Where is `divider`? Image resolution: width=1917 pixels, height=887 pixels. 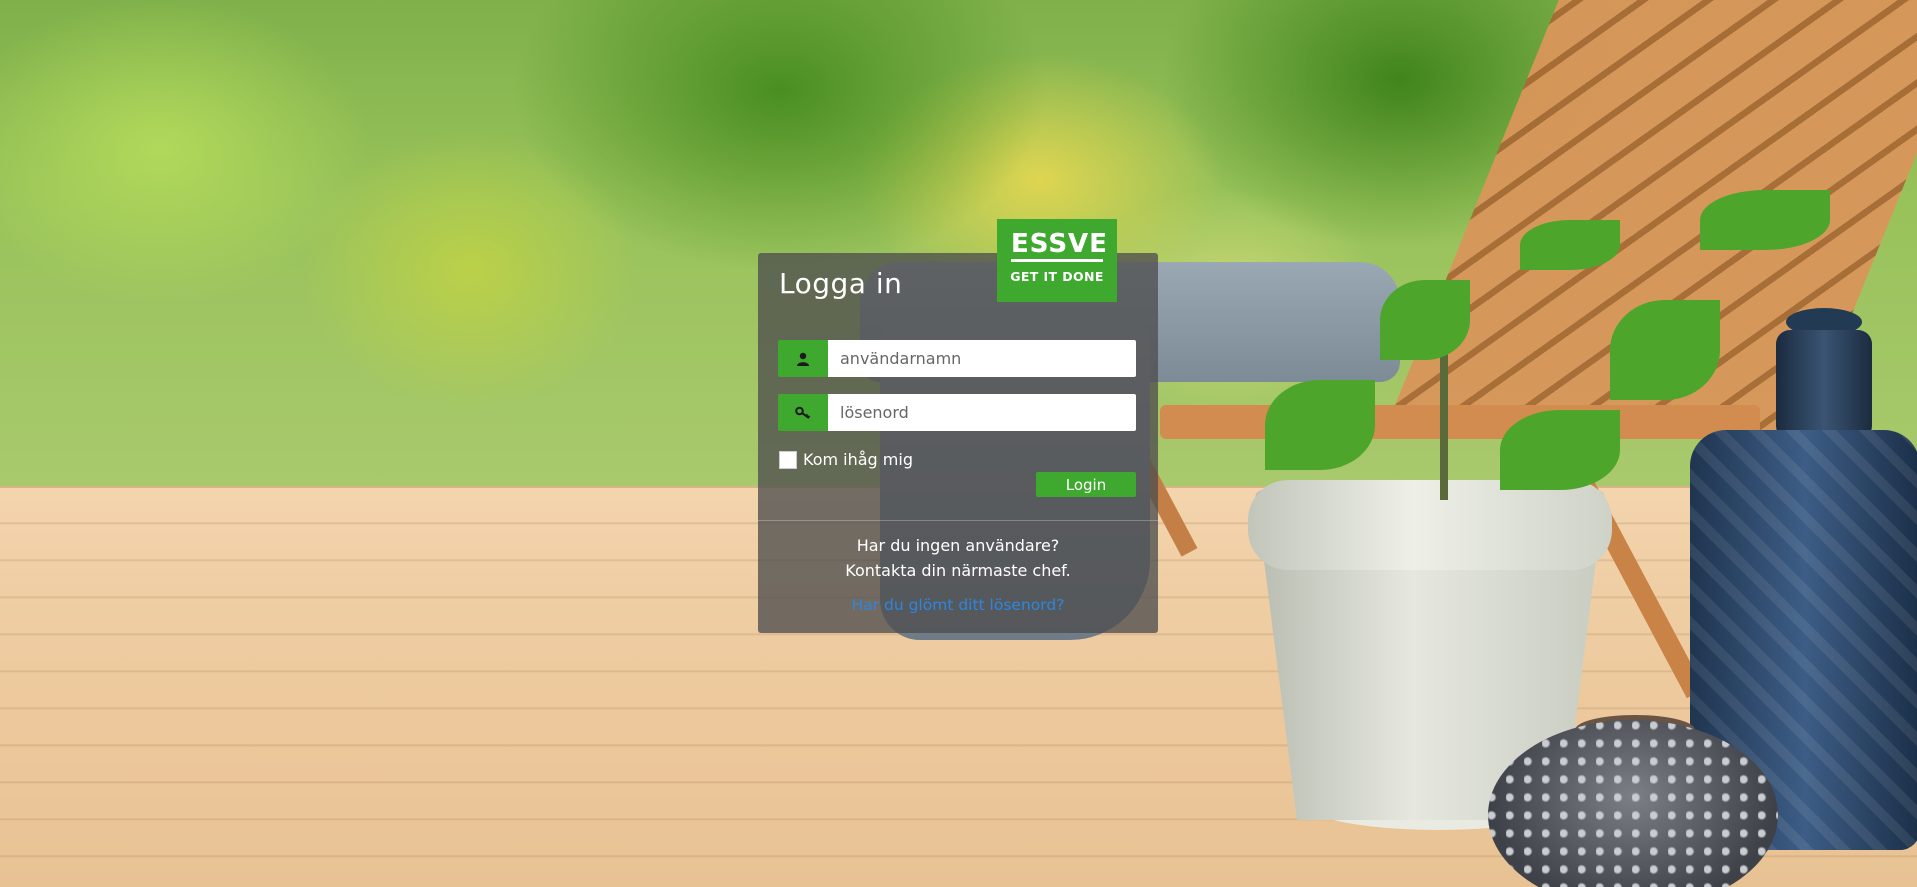
divider is located at coordinates (958, 520).